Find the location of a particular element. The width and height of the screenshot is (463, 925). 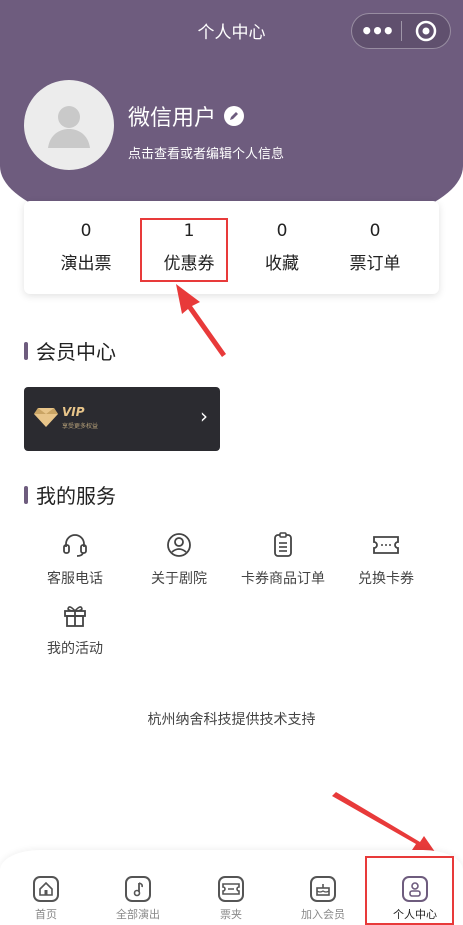

service-about-theater: 关于剧院 is located at coordinates (179, 559).